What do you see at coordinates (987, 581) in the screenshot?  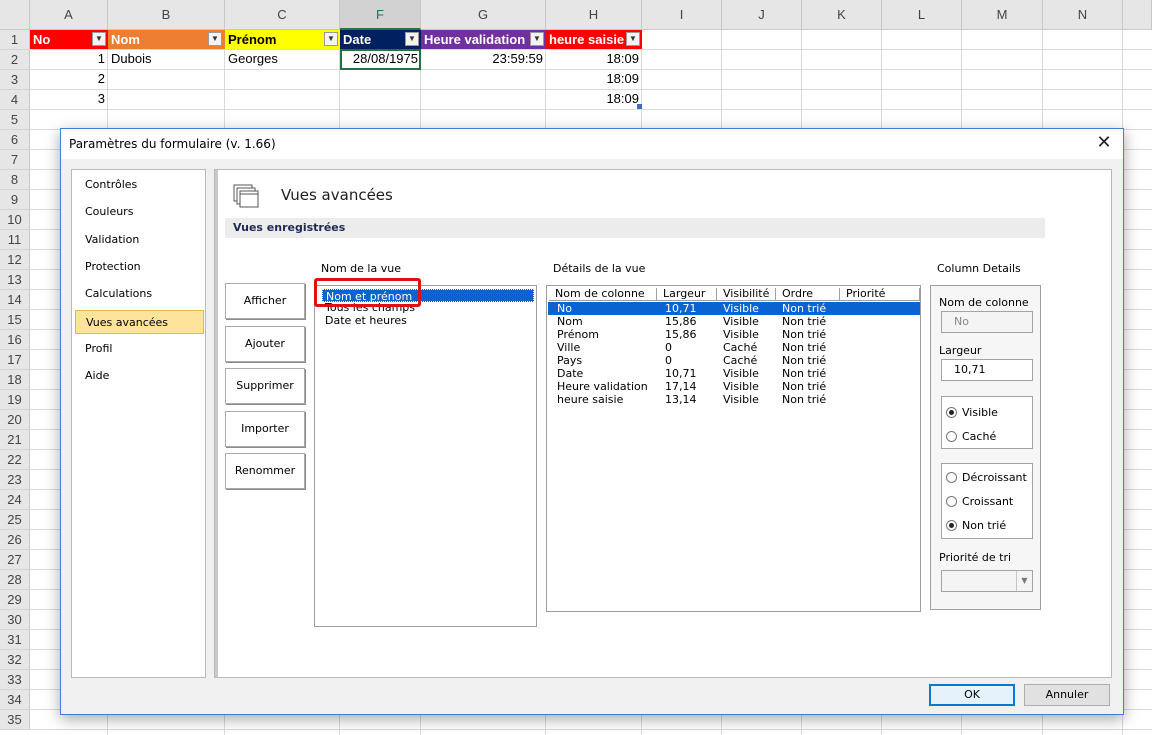 I see `sort-priority-select: ▼` at bounding box center [987, 581].